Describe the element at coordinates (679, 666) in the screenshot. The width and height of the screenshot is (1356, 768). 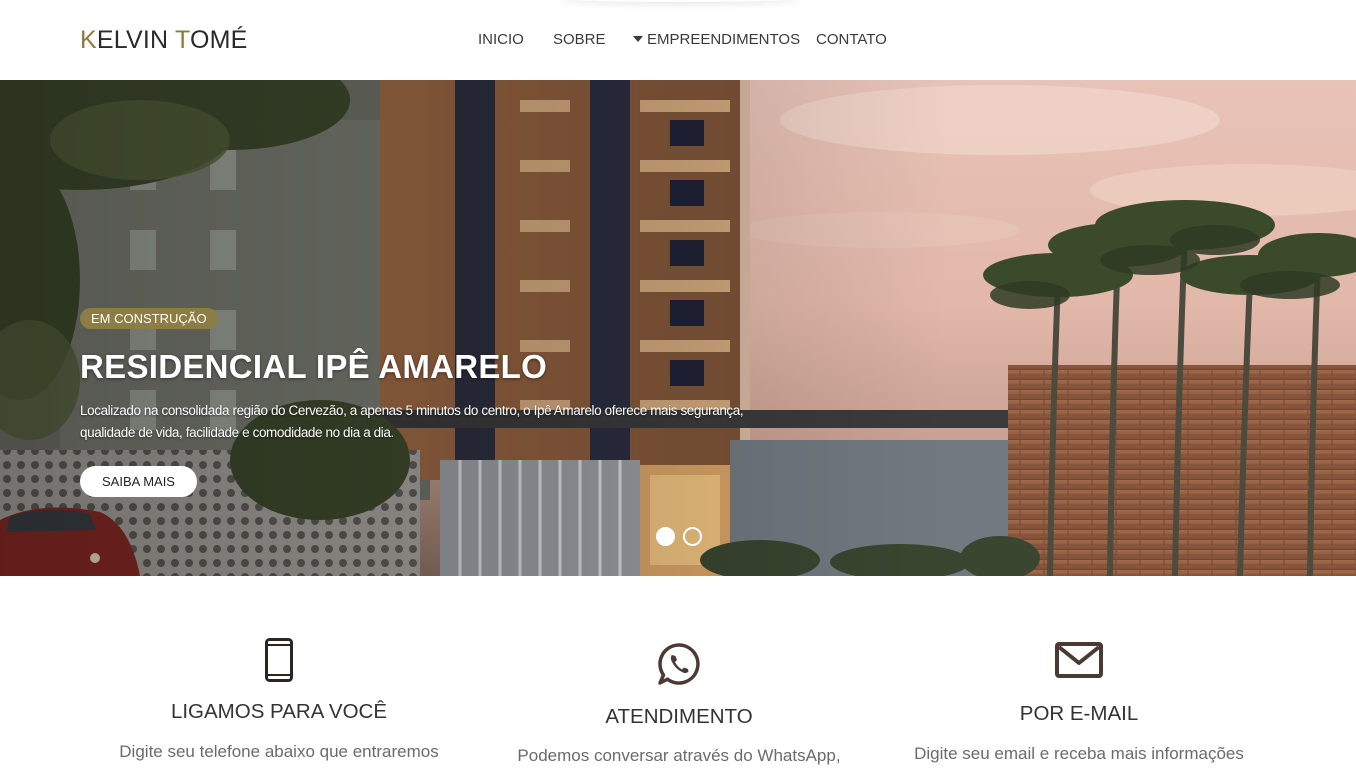
I see `whatsapp-icon` at that location.